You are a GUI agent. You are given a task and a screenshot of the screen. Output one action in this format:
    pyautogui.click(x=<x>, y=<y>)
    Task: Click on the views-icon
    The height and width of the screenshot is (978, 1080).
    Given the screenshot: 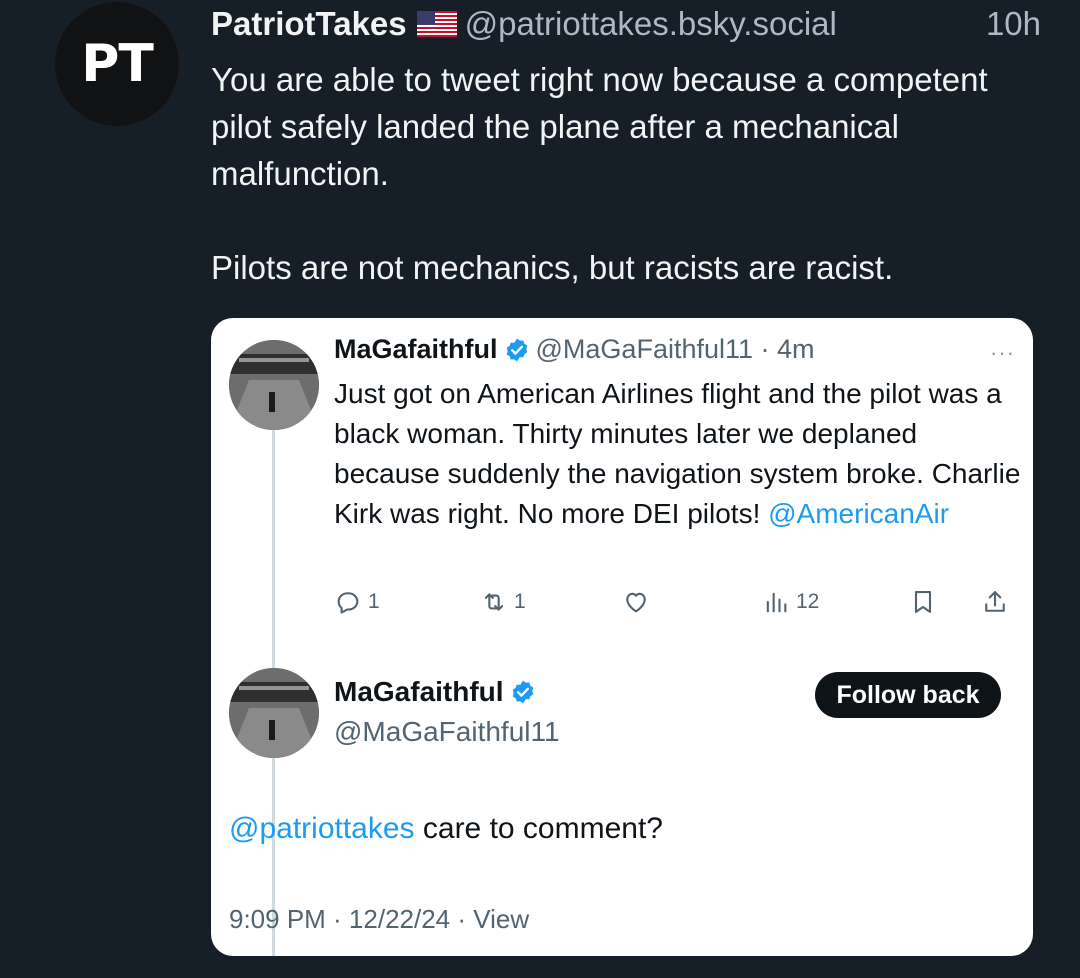 What is the action you would take?
    pyautogui.click(x=776, y=602)
    